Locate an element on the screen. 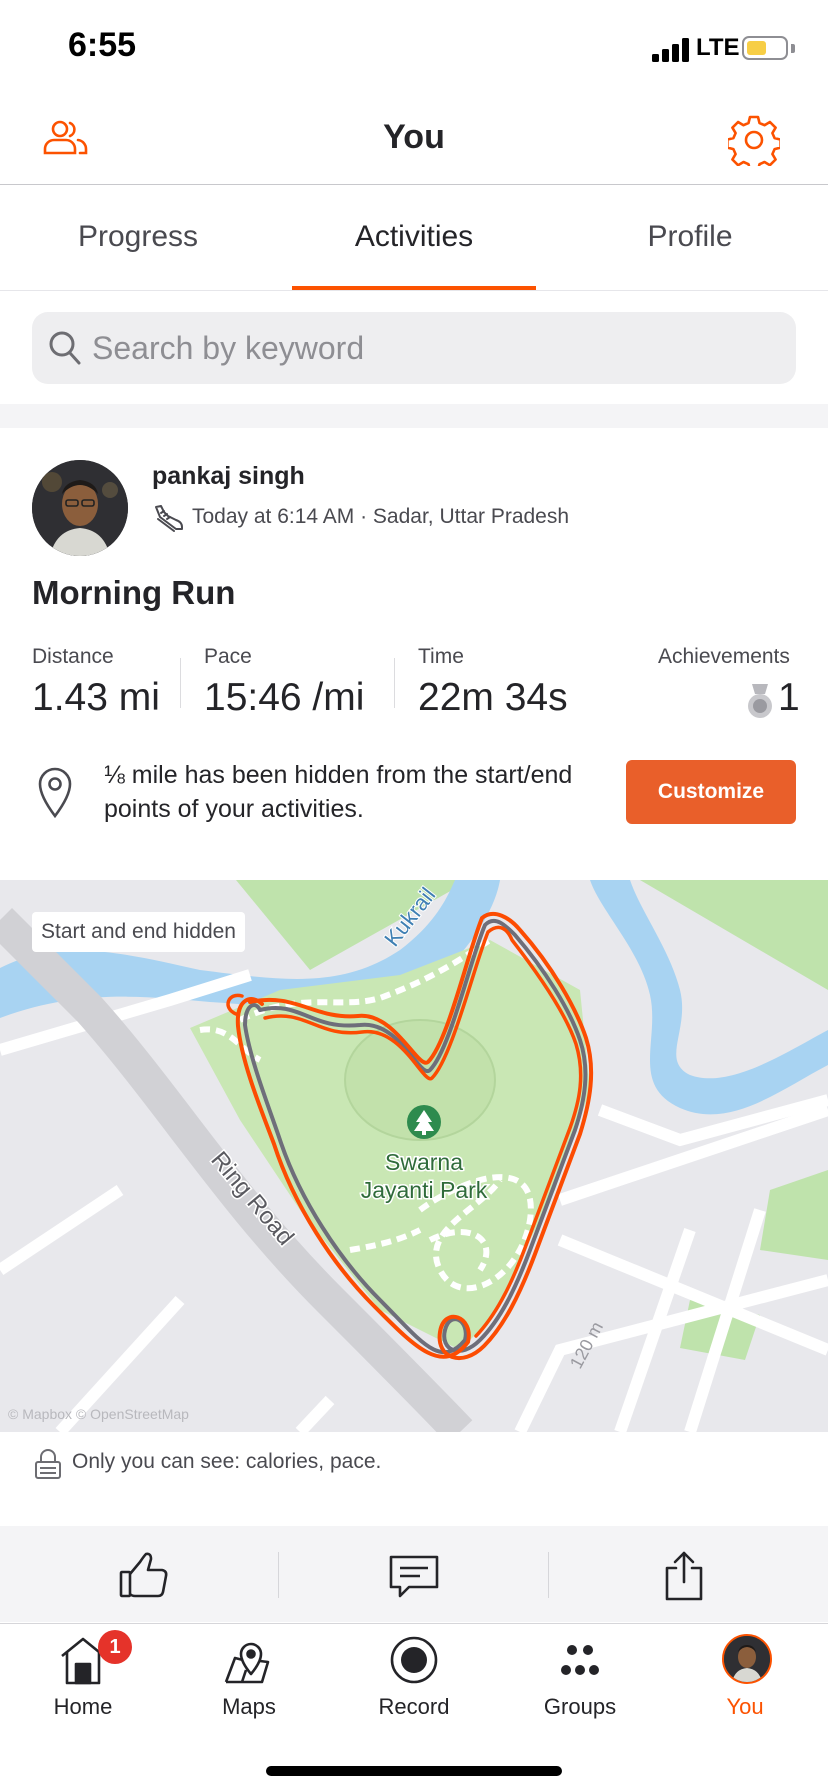 The width and height of the screenshot is (828, 1792). avatar is located at coordinates (747, 1659).